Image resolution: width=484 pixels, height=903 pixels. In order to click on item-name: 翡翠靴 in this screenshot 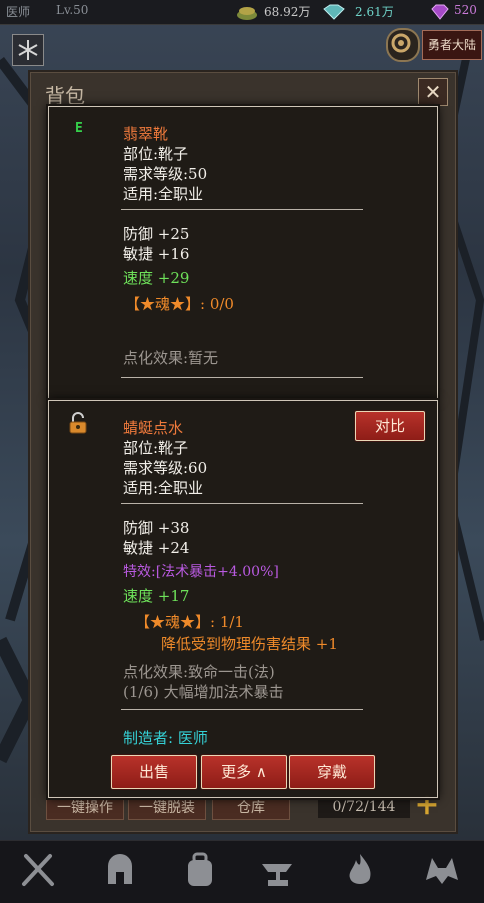, I will do `click(146, 134)`.